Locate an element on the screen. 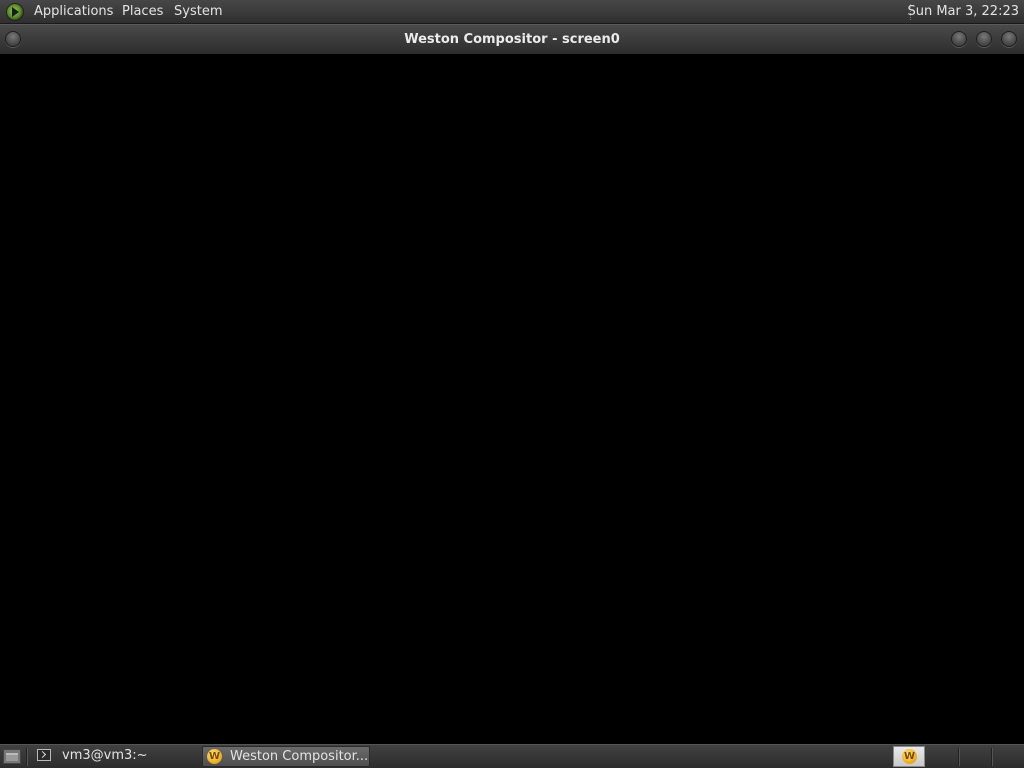  task-terminal: vm3@vm3:~ is located at coordinates (116, 756).